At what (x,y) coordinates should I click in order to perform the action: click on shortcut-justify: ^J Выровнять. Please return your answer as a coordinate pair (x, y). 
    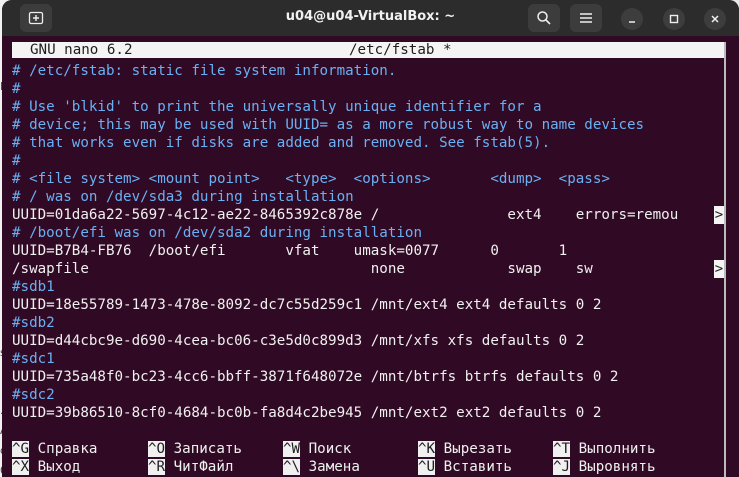
    Looking at the image, I should click on (604, 467).